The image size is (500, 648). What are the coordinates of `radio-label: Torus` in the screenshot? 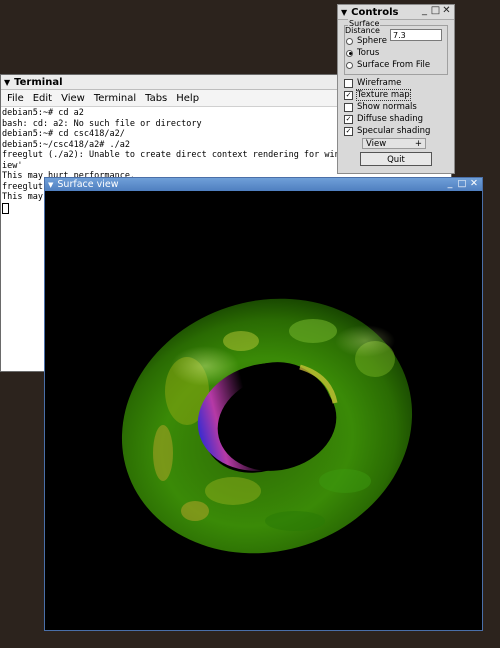 It's located at (368, 53).